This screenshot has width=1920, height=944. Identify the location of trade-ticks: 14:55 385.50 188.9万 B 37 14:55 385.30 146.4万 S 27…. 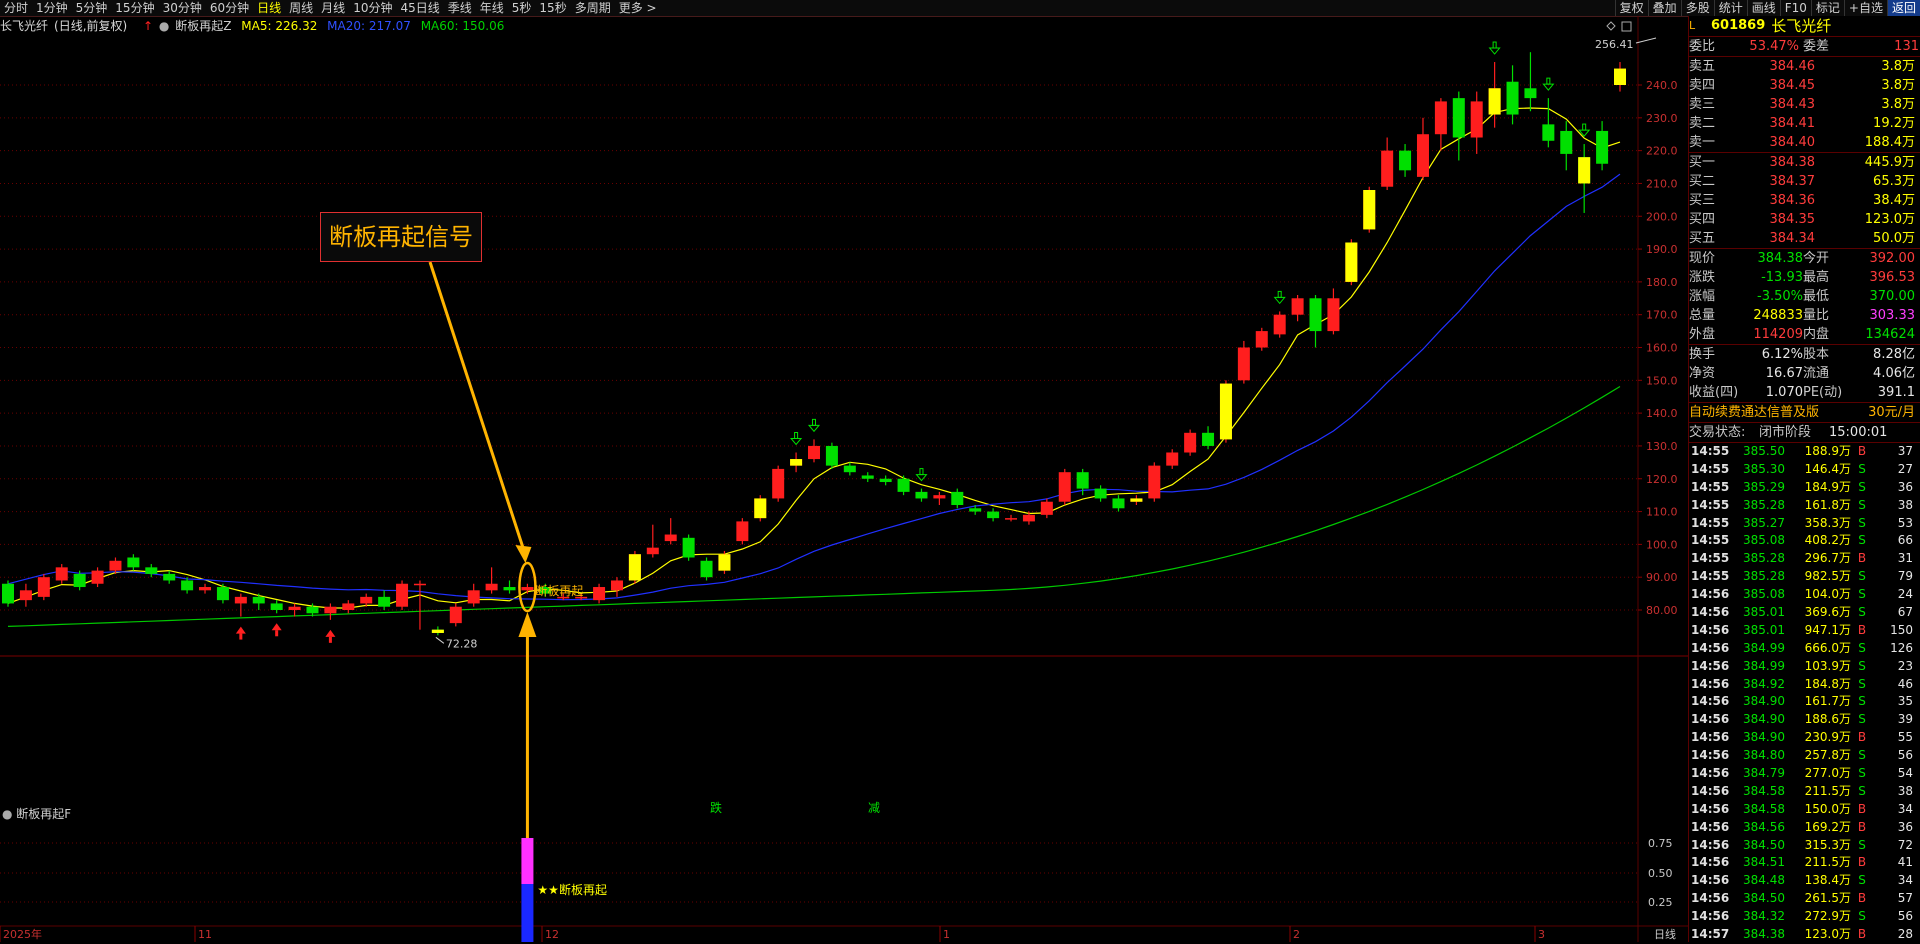
(1804, 693).